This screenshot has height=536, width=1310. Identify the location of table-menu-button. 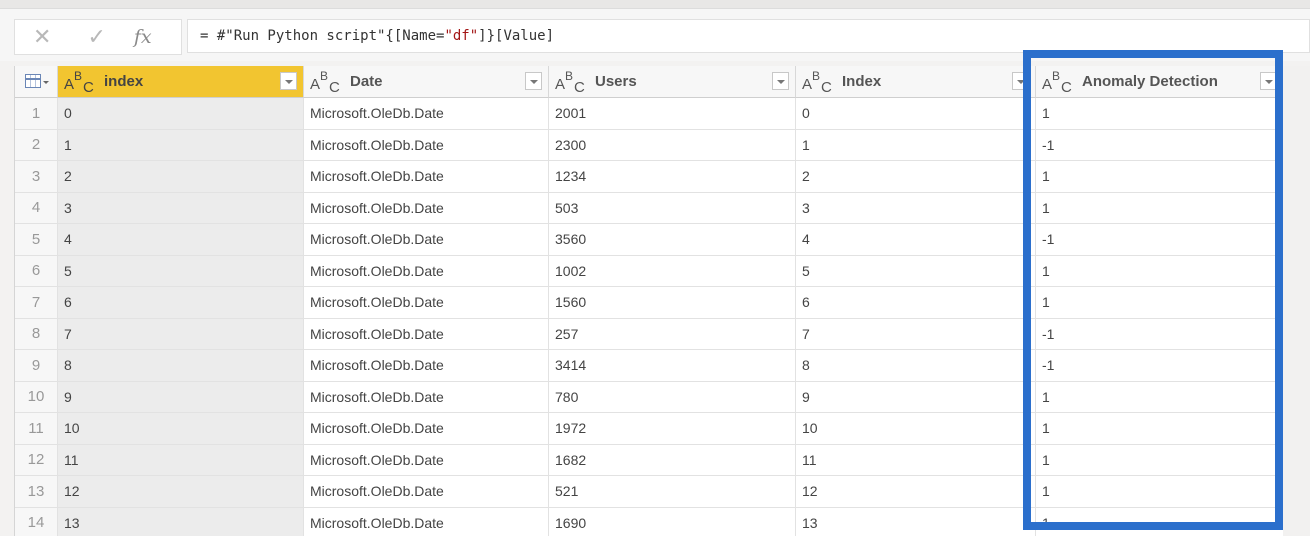
(36, 82).